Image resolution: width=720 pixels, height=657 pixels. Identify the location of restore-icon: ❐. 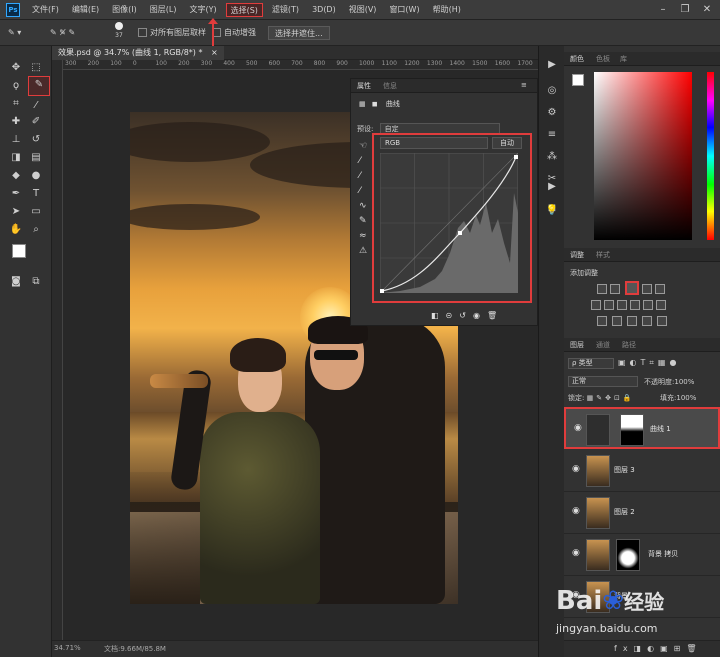
(685, 10).